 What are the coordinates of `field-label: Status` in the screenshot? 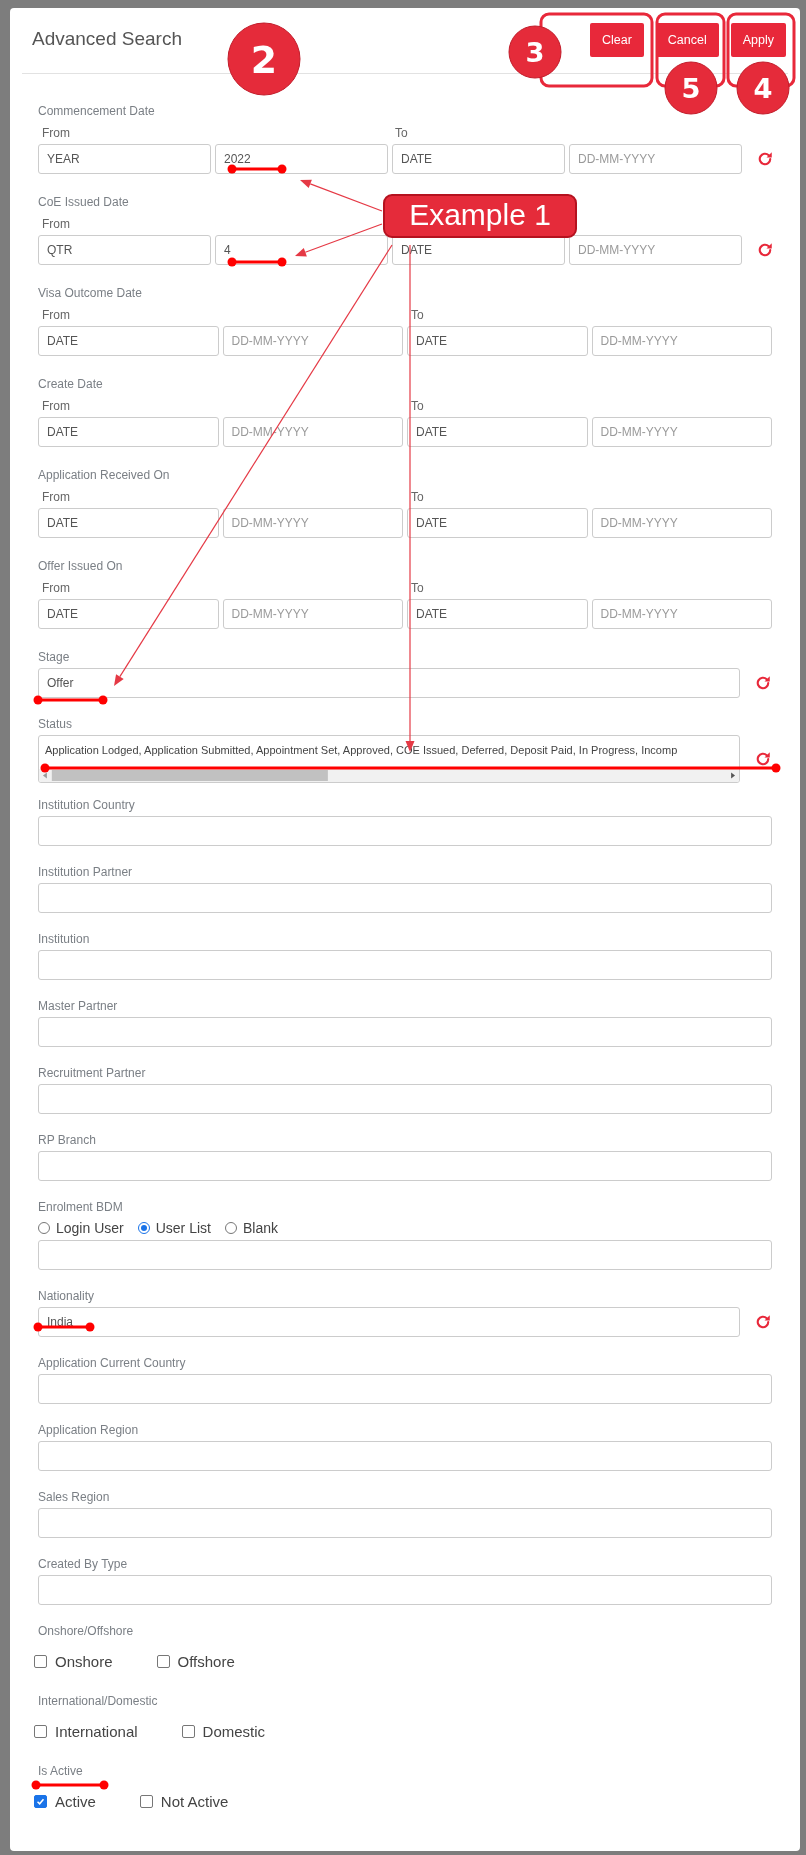 It's located at (55, 724).